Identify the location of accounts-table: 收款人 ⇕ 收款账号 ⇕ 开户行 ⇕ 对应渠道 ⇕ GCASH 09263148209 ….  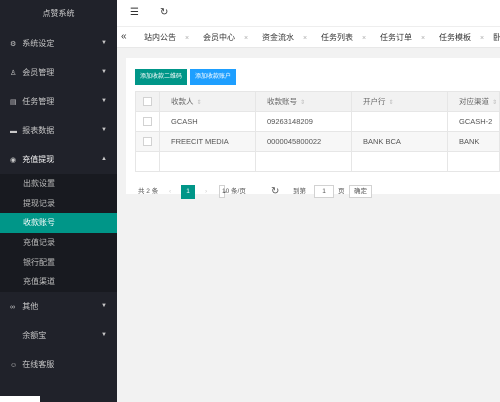
(317, 131).